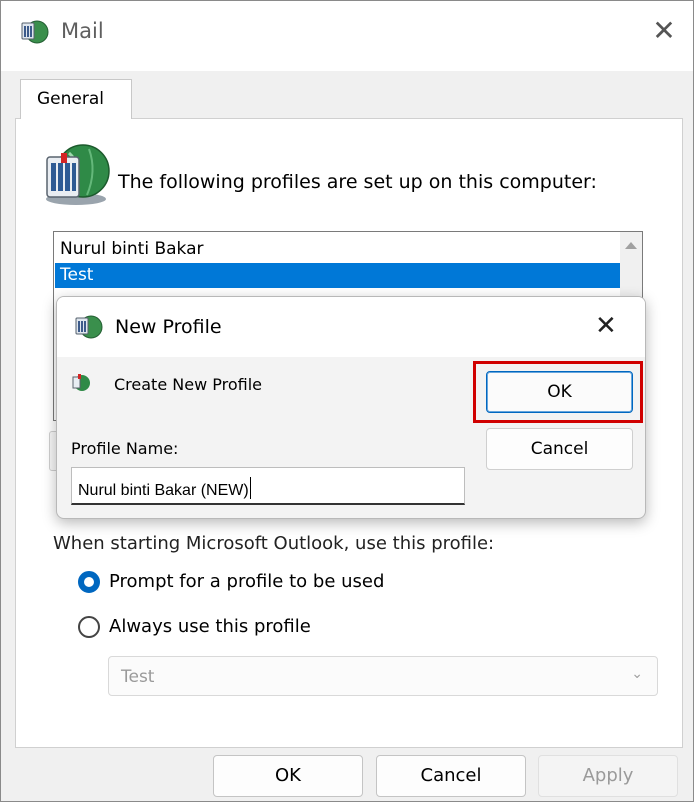 The image size is (694, 802). I want to click on tab-general: General, so click(76, 99).